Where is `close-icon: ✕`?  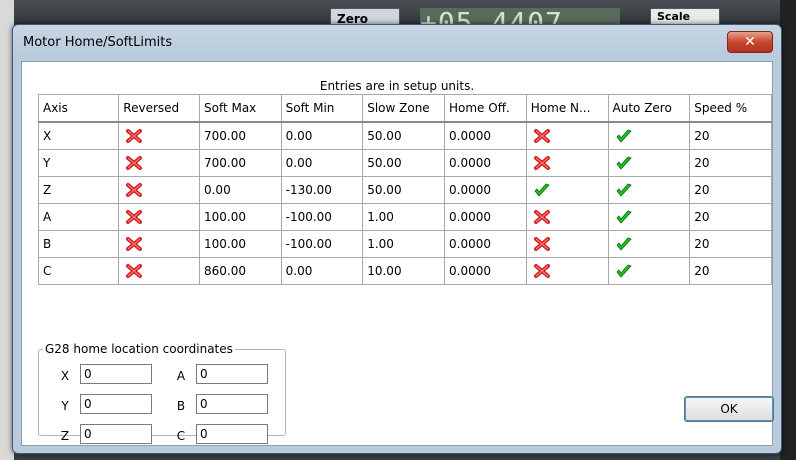
close-icon: ✕ is located at coordinates (750, 42).